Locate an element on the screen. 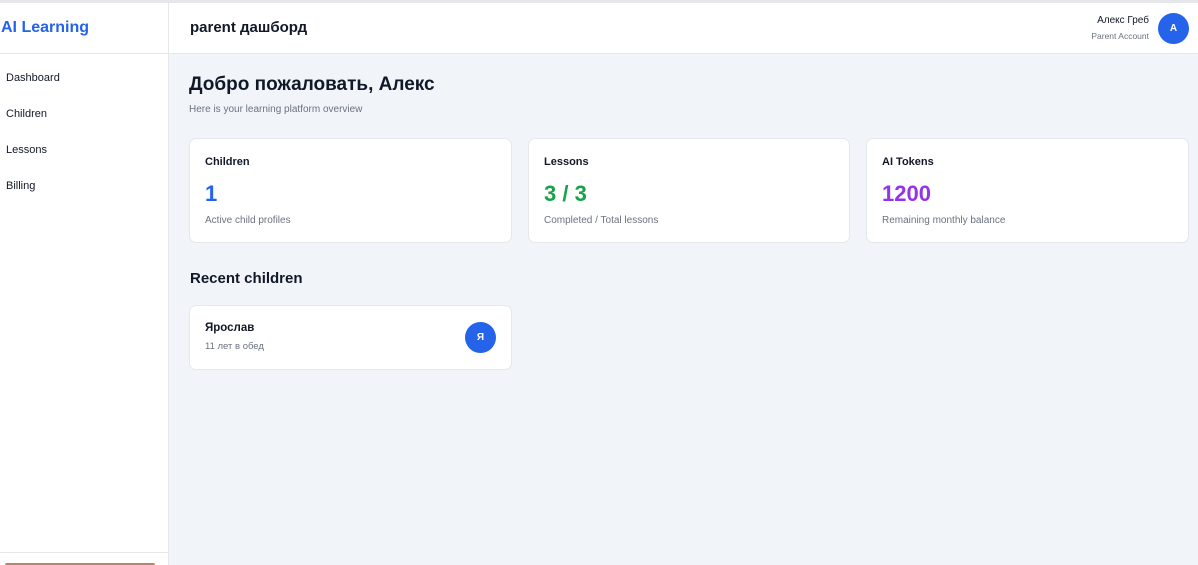  sidebar-item-lessons: Lessons is located at coordinates (84, 156).